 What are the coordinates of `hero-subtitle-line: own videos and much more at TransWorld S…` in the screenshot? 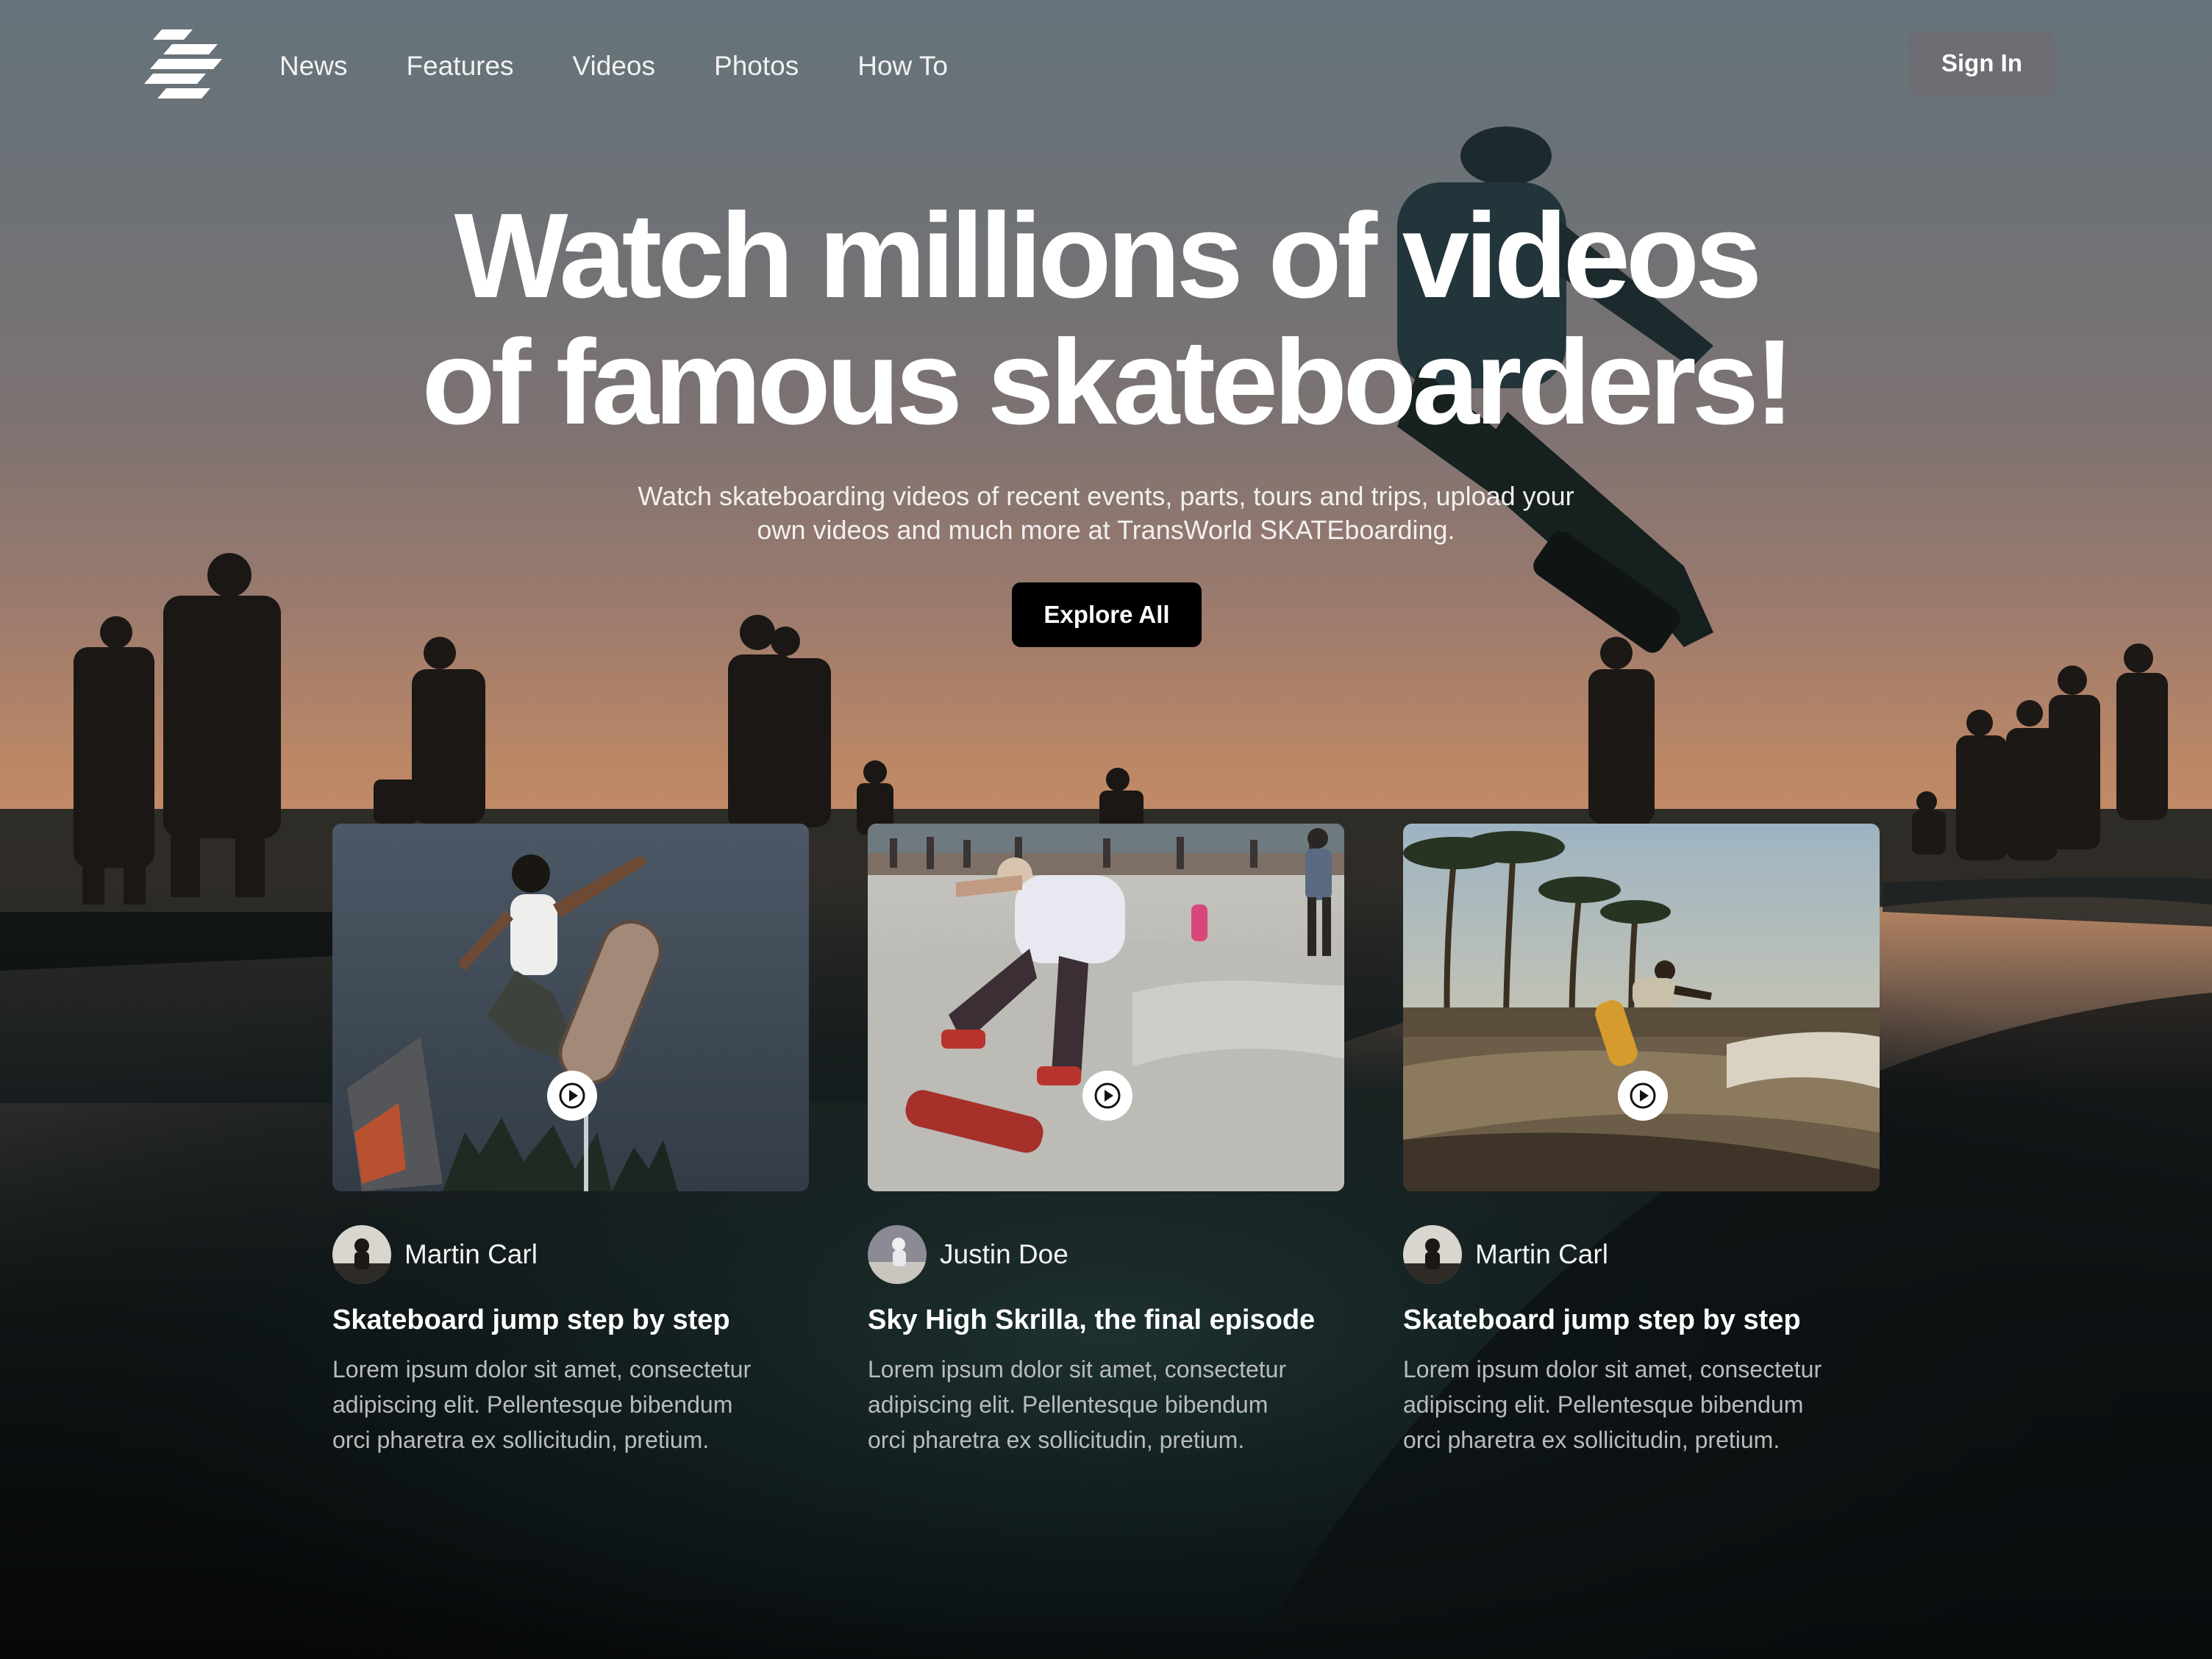 It's located at (1106, 530).